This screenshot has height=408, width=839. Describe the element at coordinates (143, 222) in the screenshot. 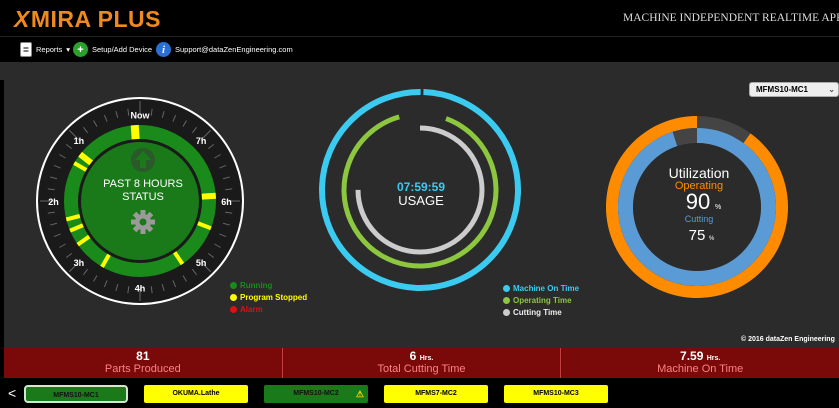

I see `gear-icon` at that location.